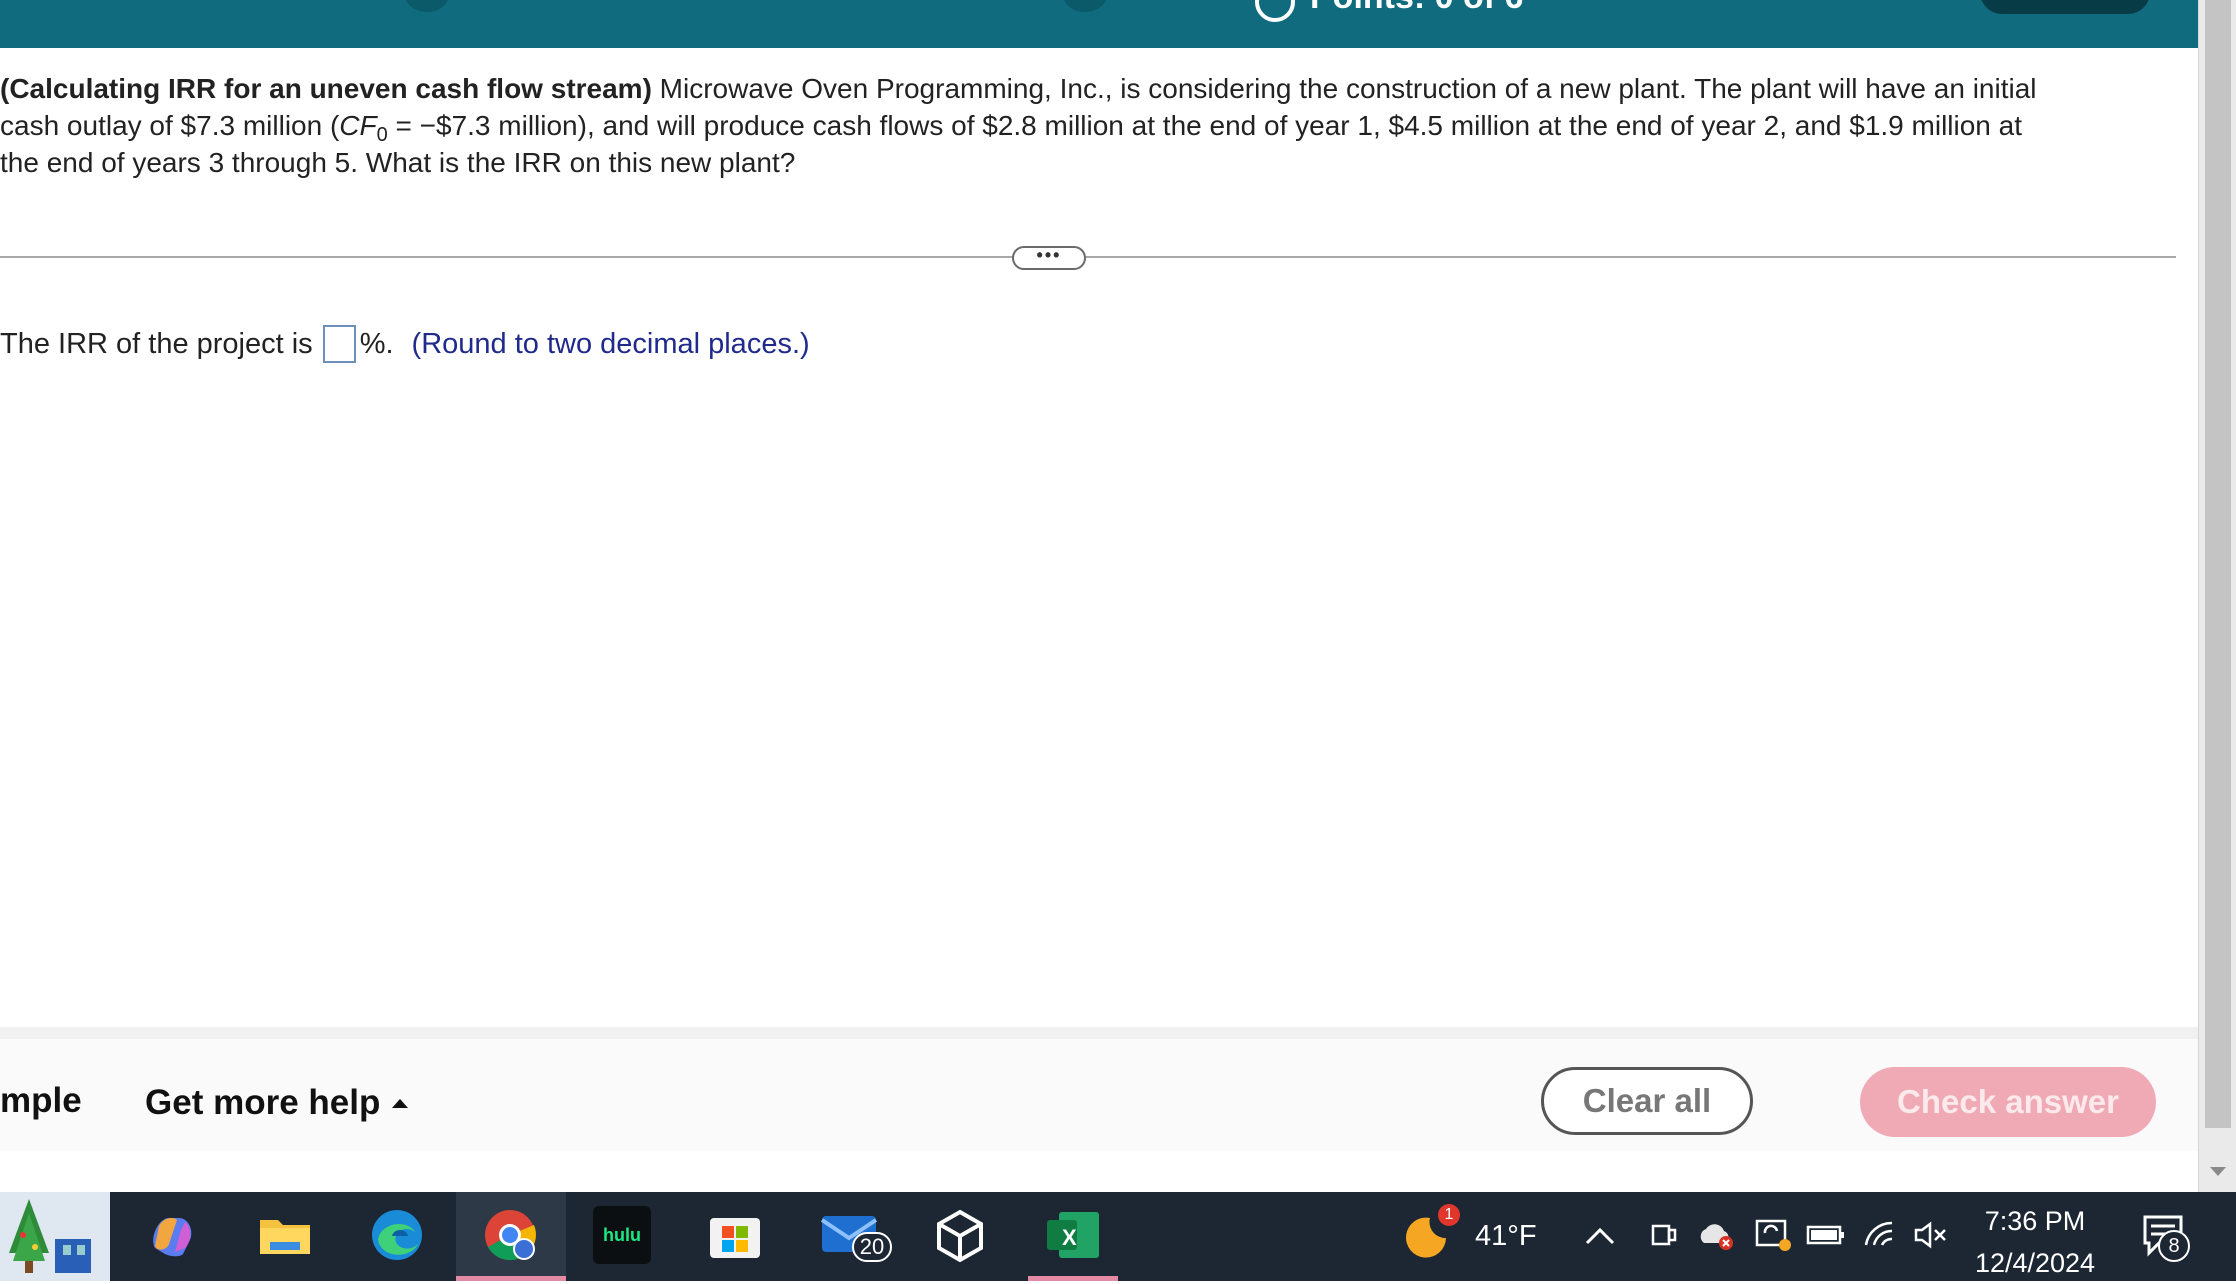 This screenshot has width=2236, height=1284. Describe the element at coordinates (1049, 258) in the screenshot. I see `expand-toggle-button: •••` at that location.